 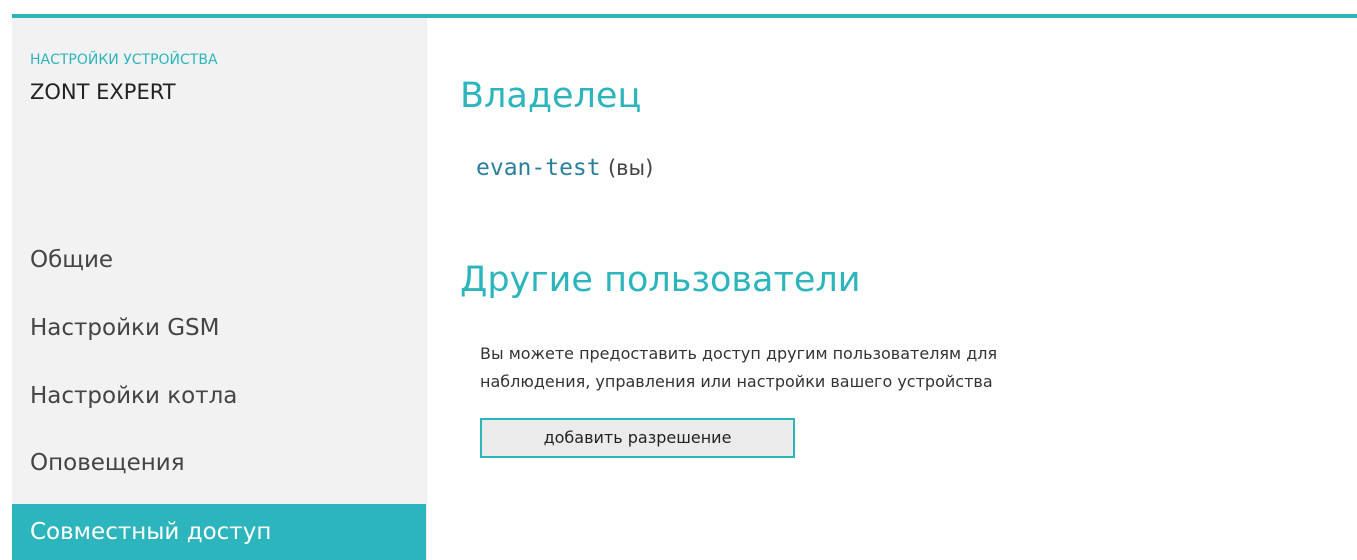 I want to click on sidebar-item-shared-access: Совместный доступ, so click(x=219, y=532).